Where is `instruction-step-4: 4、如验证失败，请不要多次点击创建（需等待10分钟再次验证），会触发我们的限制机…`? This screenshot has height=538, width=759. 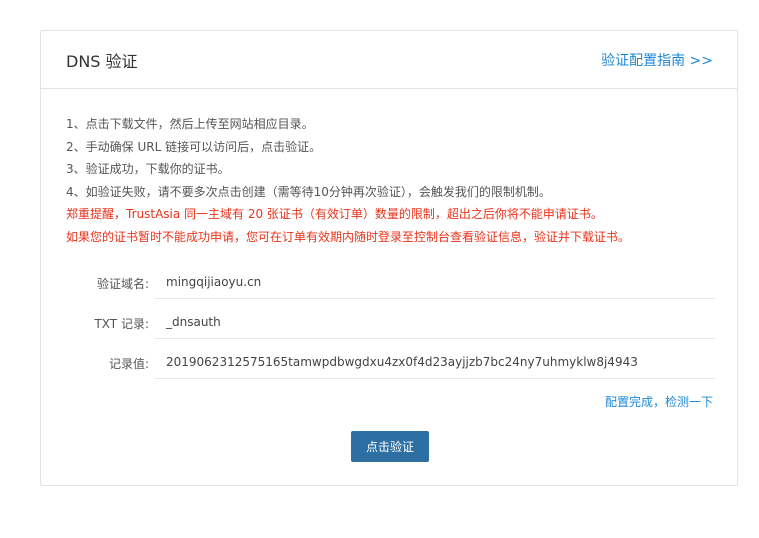
instruction-step-4: 4、如验证失败，请不要多次点击创建（需等待10分钟再次验证），会触发我们的限制机… is located at coordinates (308, 191).